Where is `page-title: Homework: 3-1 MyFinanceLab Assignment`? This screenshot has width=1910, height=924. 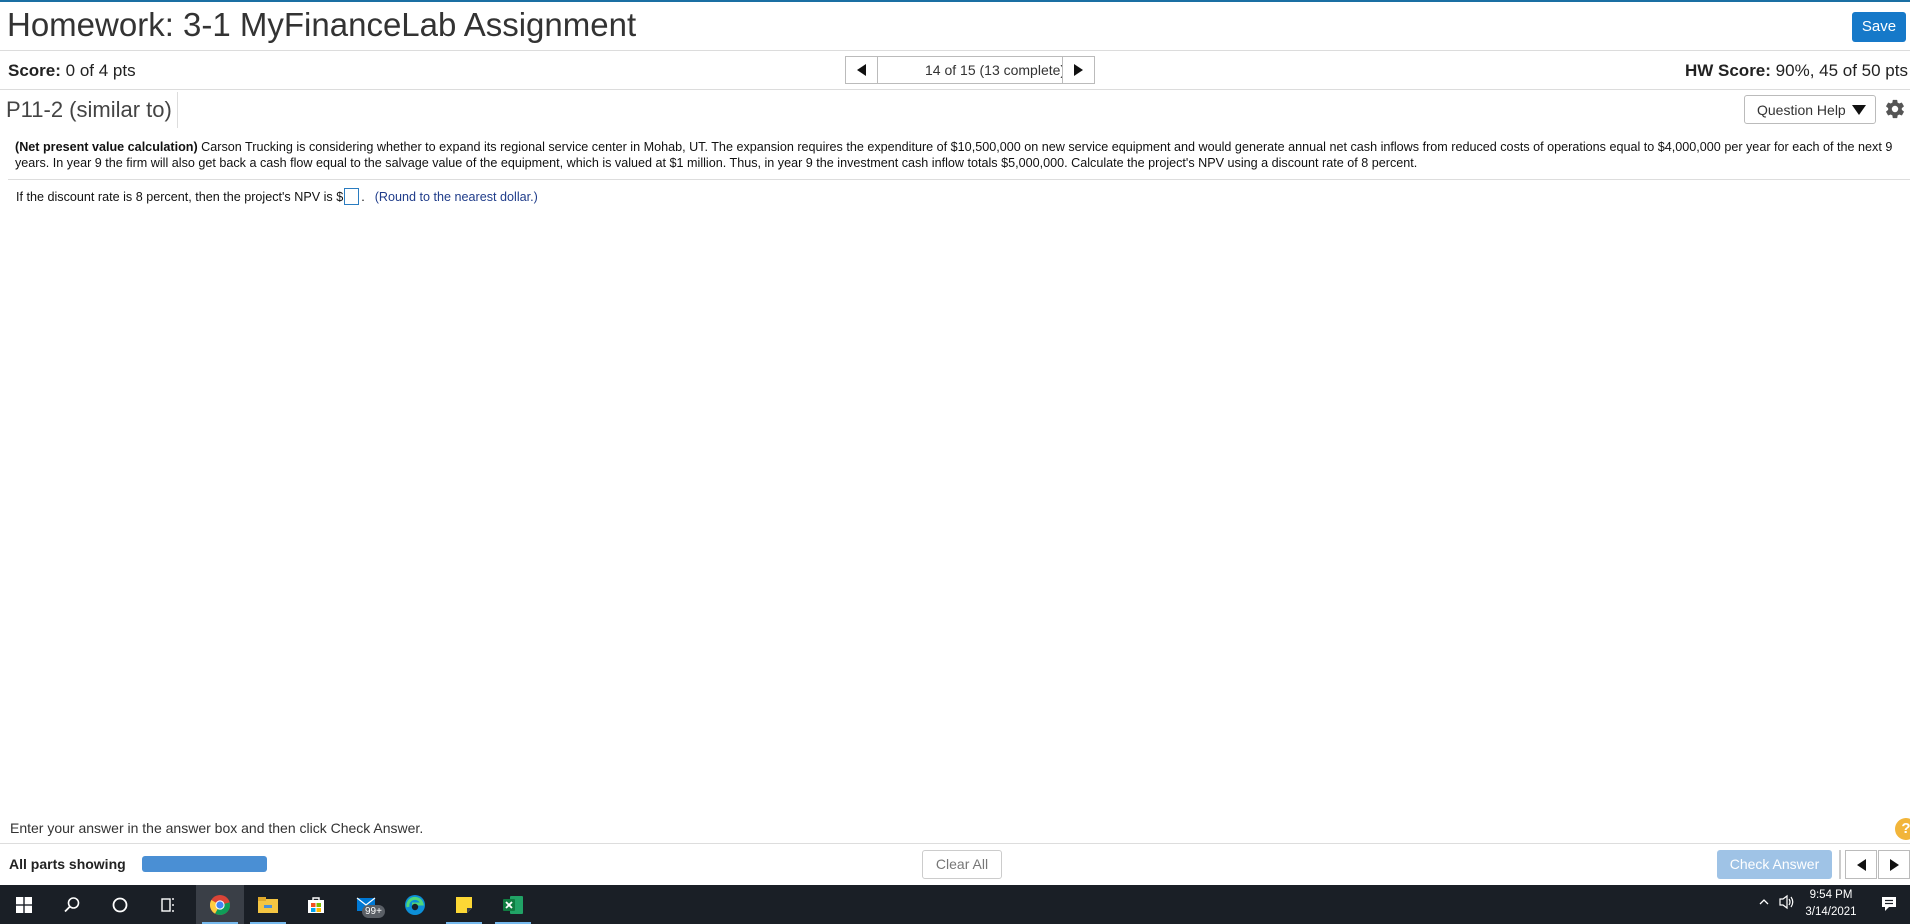 page-title: Homework: 3-1 MyFinanceLab Assignment is located at coordinates (322, 24).